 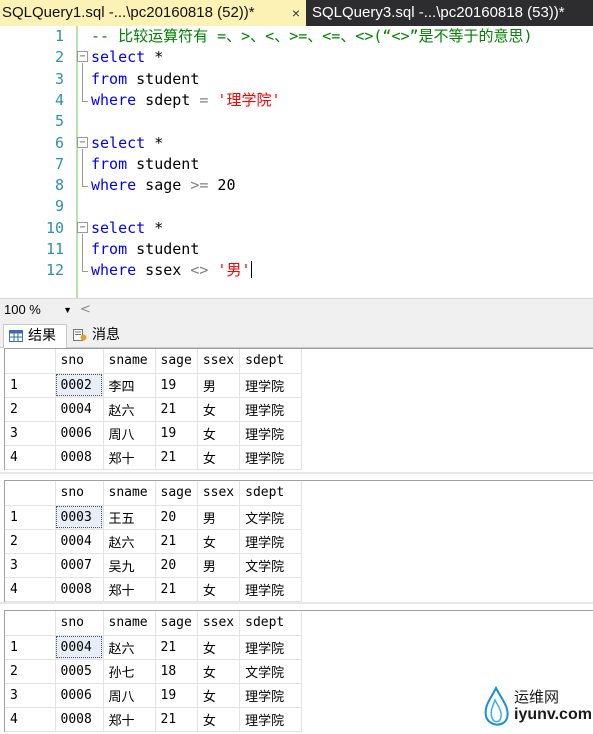 I want to click on zoom-select: 100 % ▼, so click(x=38, y=310).